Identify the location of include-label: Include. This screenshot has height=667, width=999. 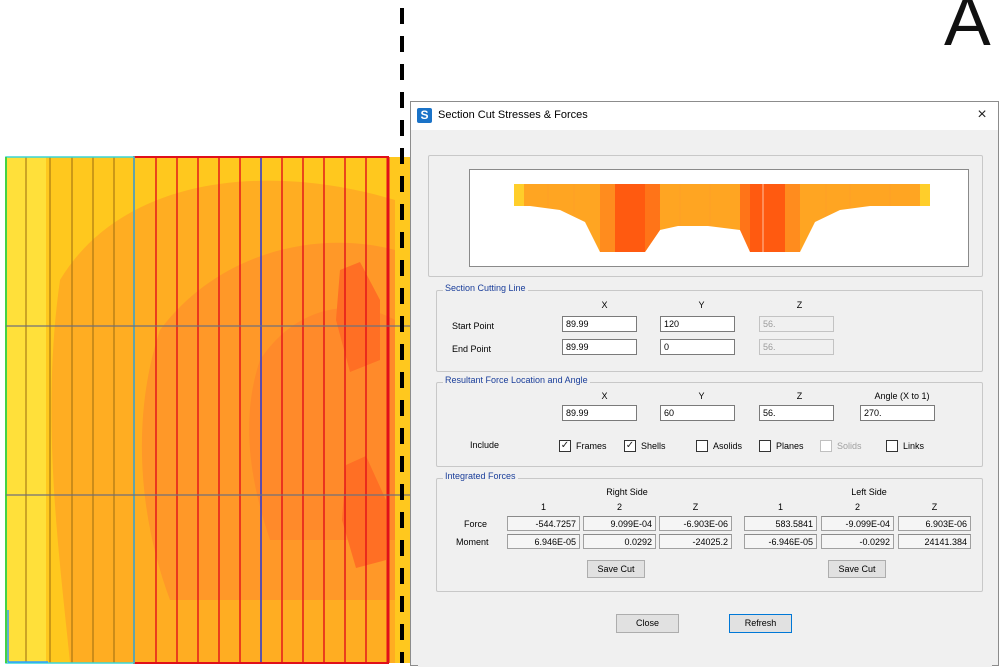
(485, 445).